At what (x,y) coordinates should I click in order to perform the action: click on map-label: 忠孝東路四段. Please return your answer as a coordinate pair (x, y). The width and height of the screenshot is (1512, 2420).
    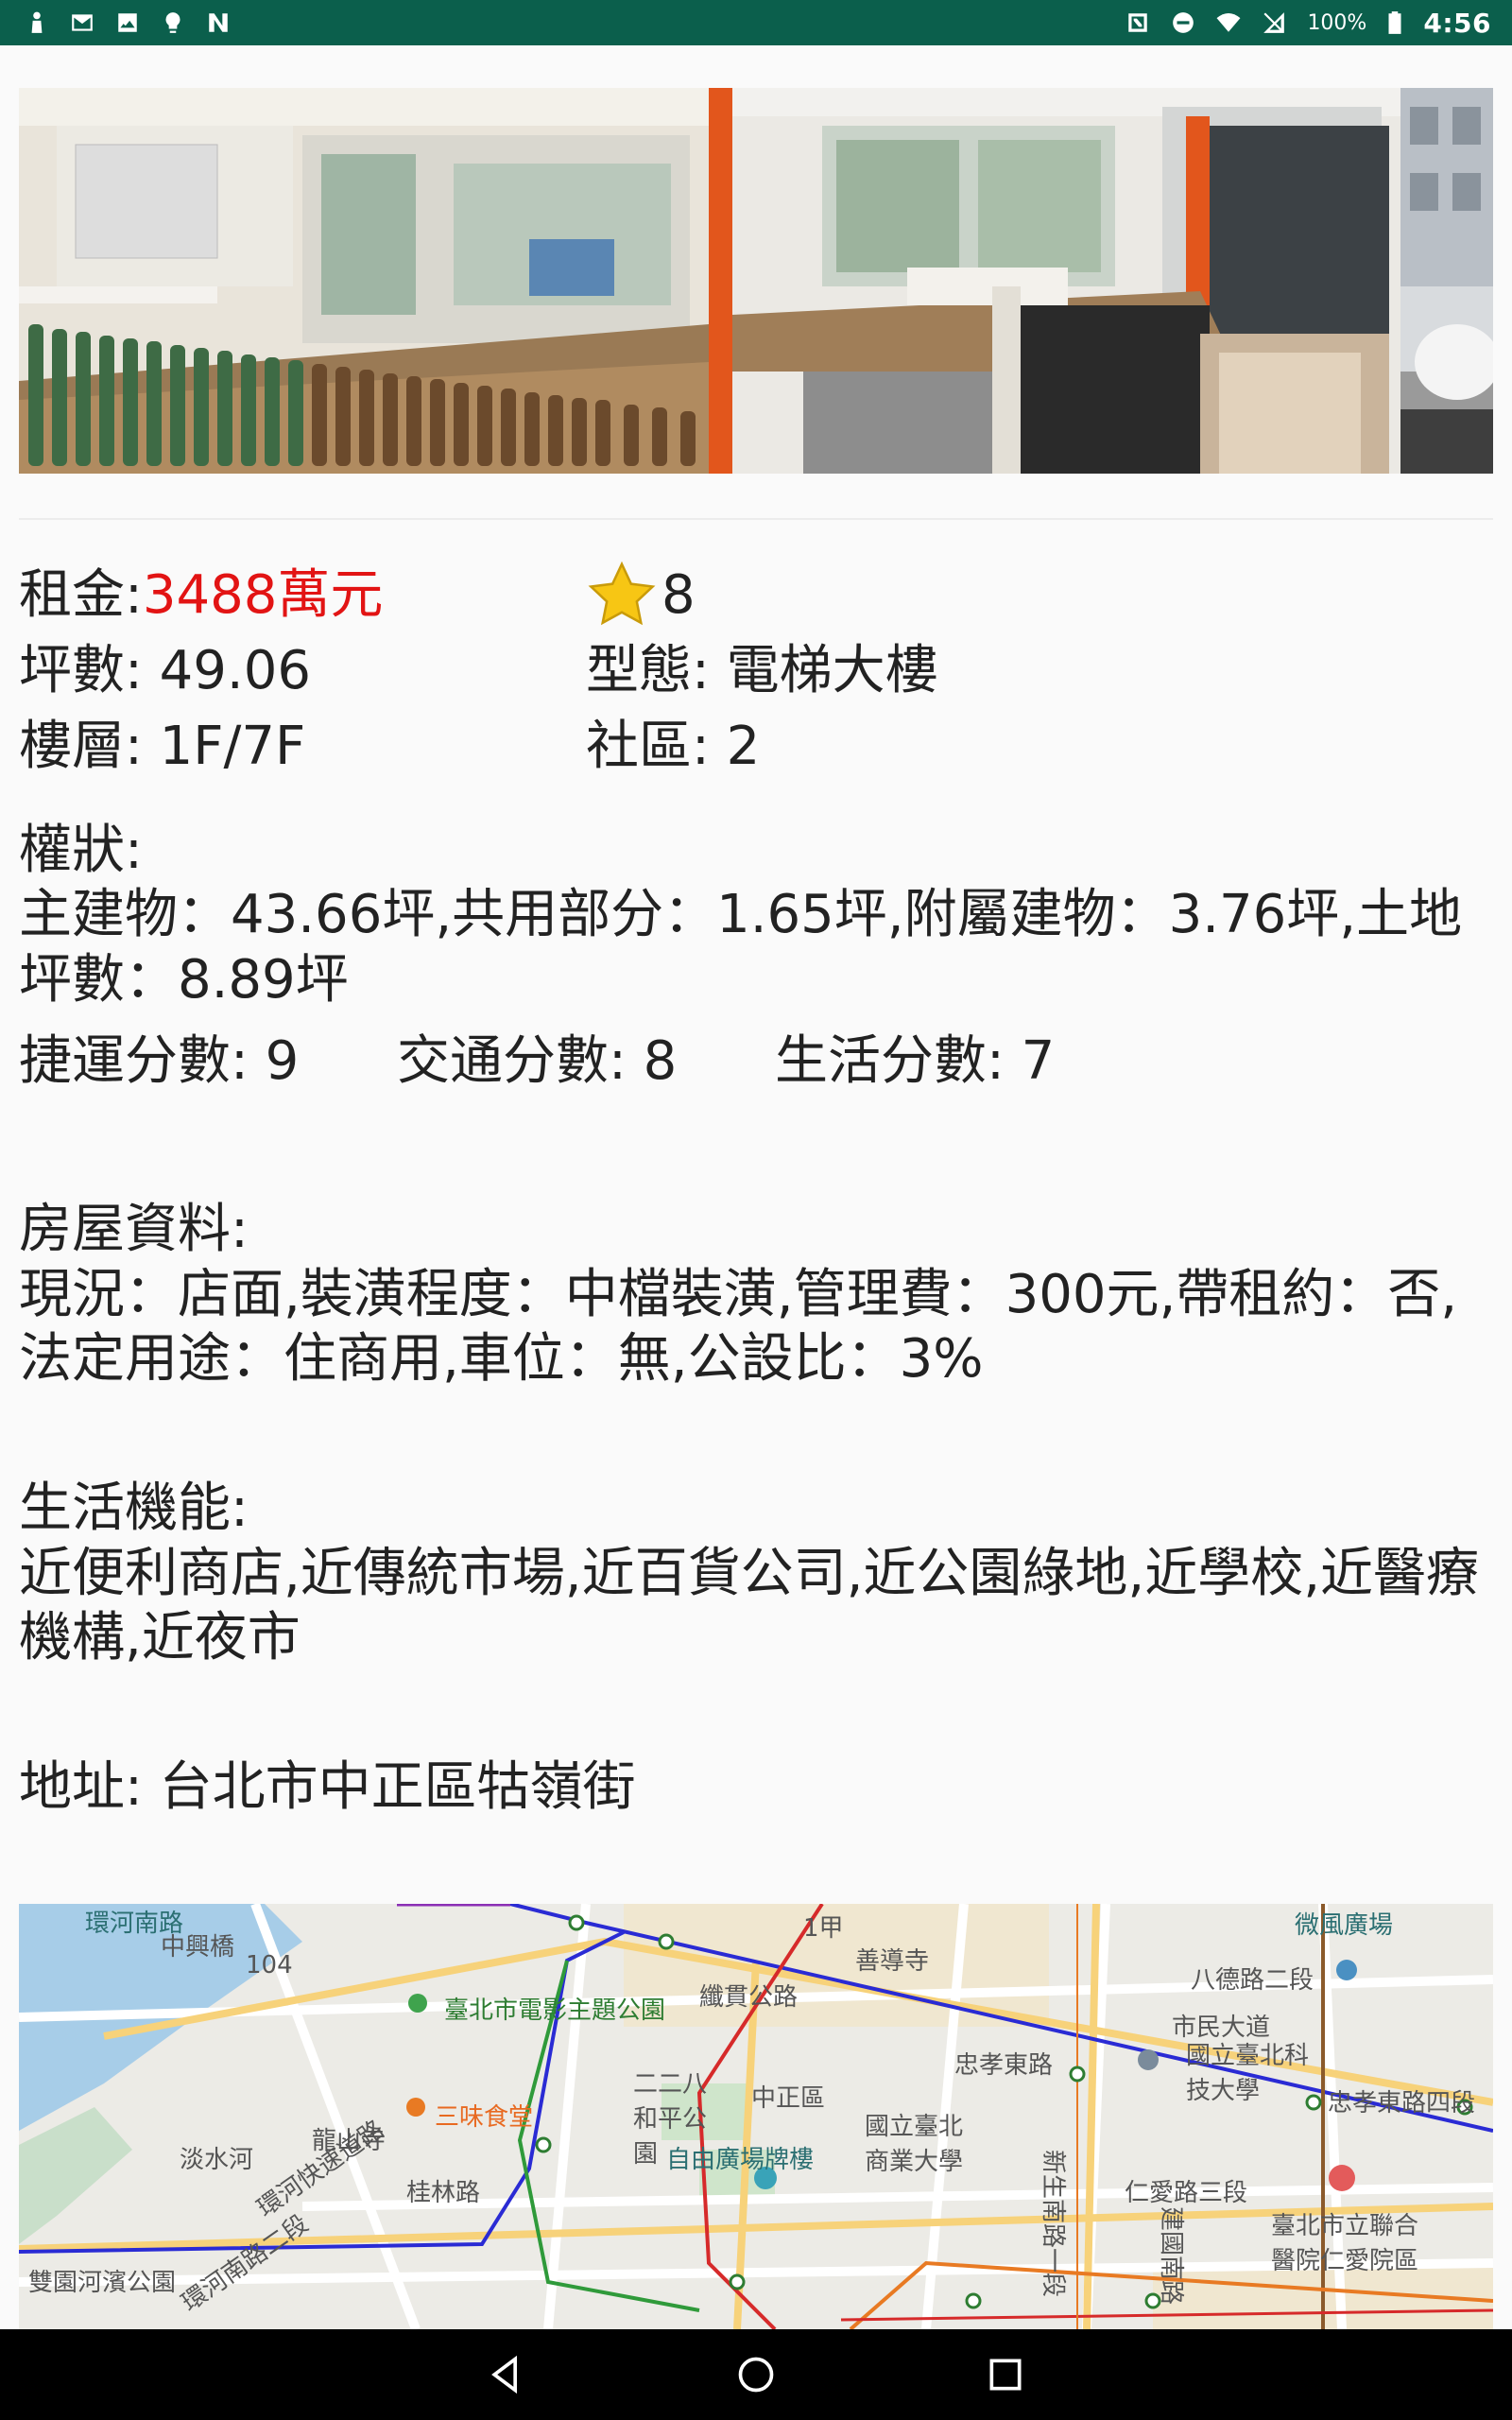
    Looking at the image, I should click on (1402, 2103).